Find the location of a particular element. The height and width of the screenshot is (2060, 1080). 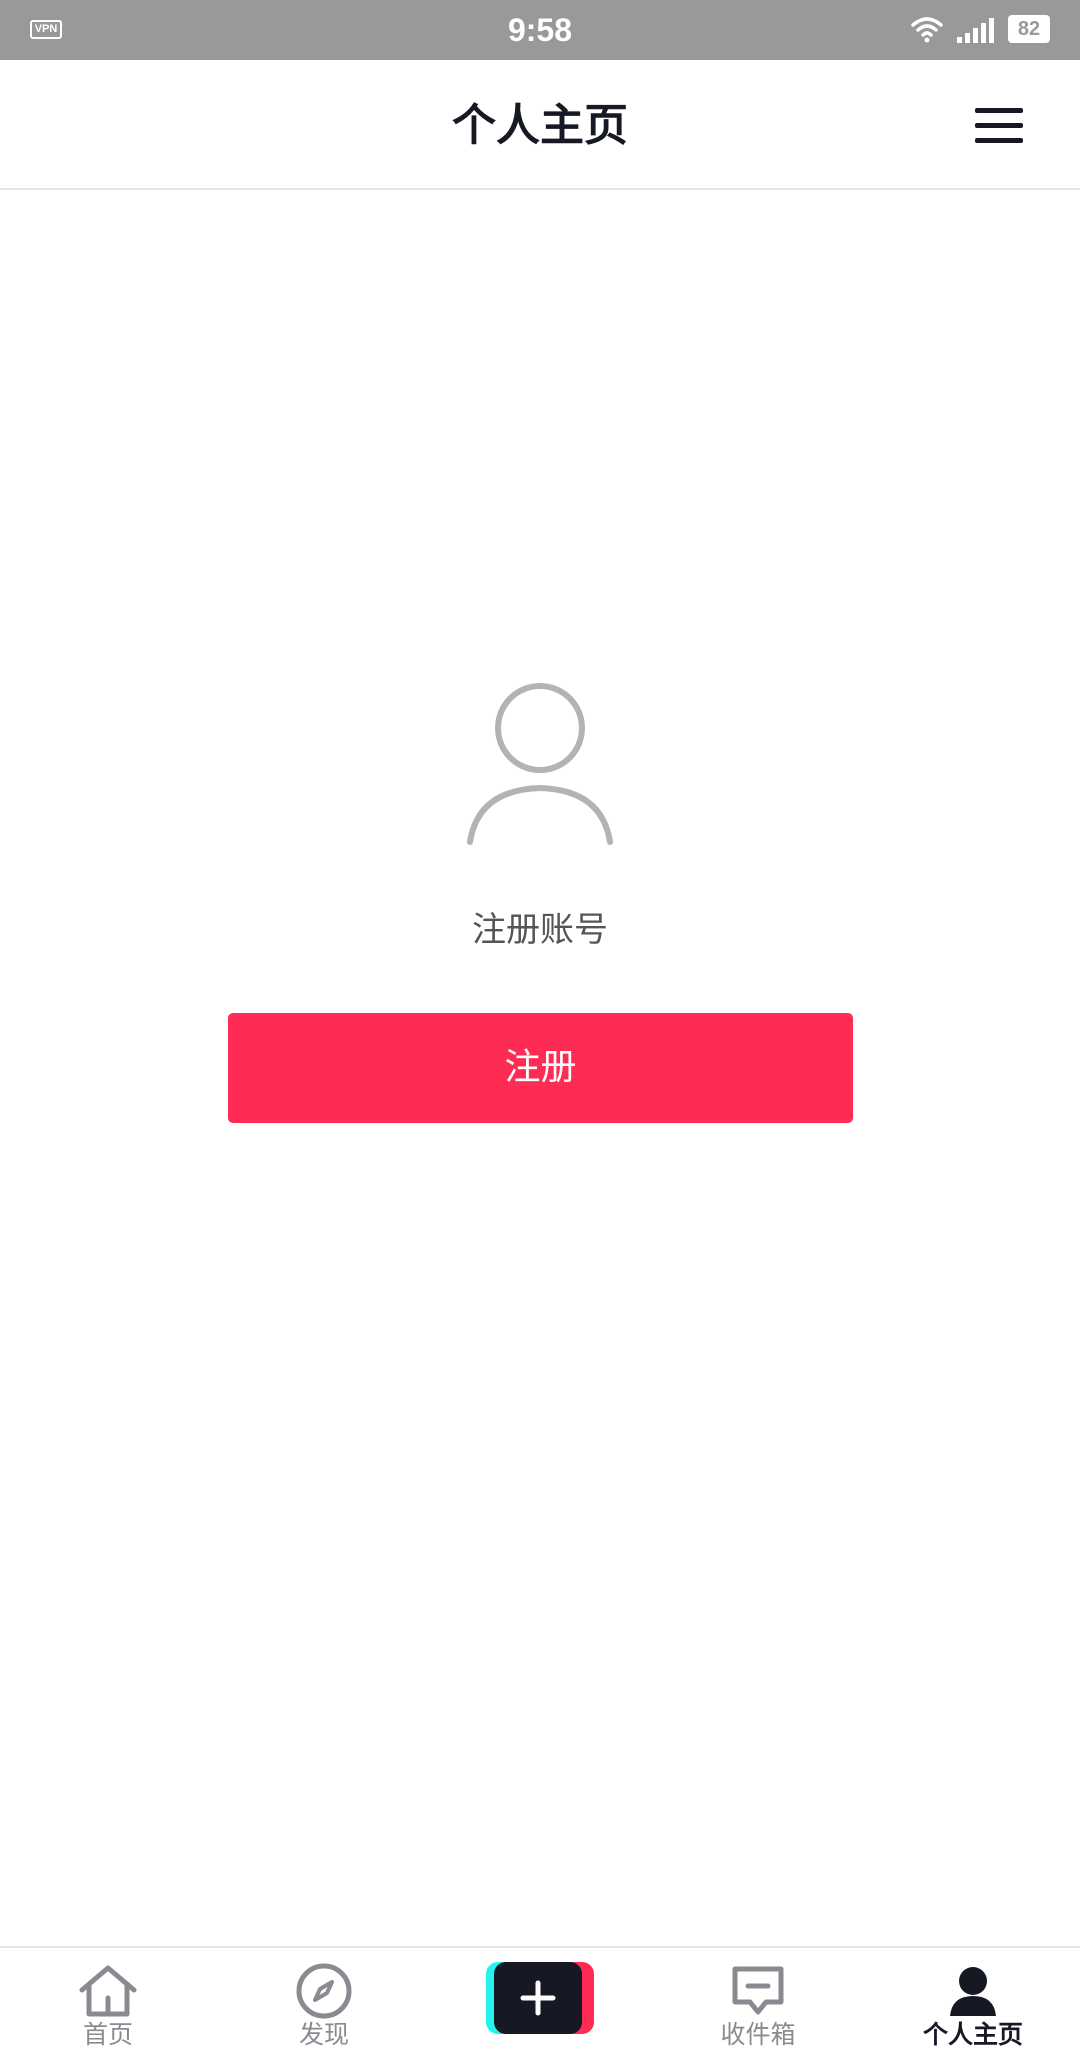

nav-item-discover: 发现 is located at coordinates (324, 2004).